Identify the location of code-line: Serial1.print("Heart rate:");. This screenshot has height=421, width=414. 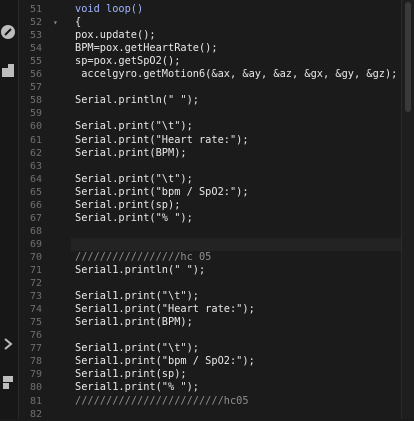
(165, 309).